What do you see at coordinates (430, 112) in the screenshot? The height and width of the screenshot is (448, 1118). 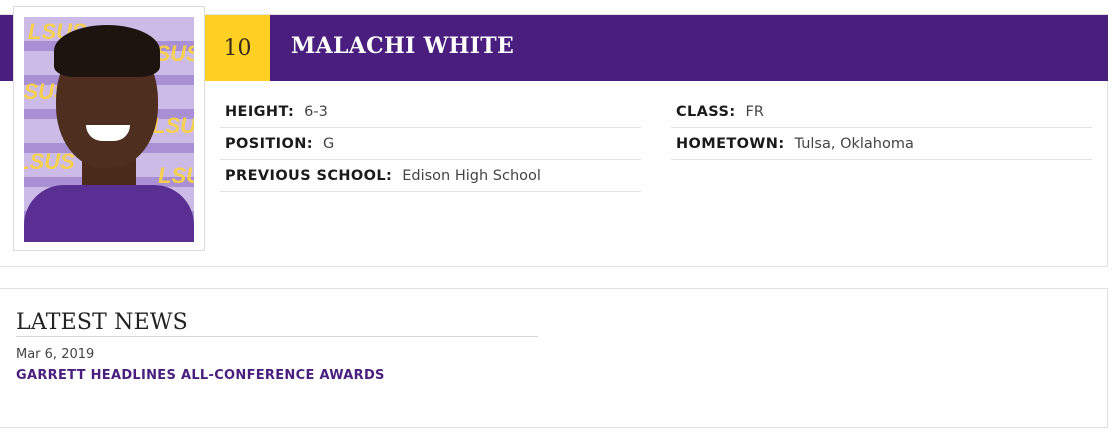 I see `detail-row-height: HEIGHT: 6-3` at bounding box center [430, 112].